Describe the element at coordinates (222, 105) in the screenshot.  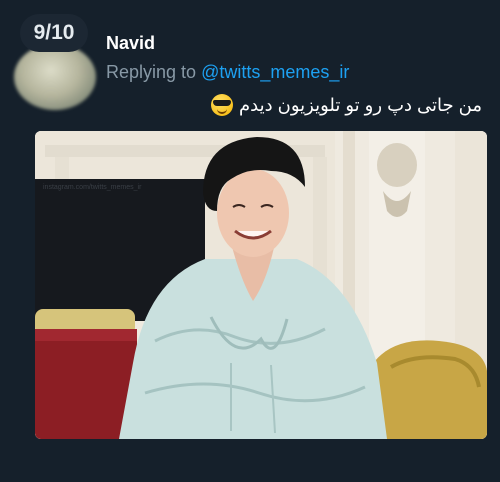
I see `sunglasses-emoji-icon` at that location.